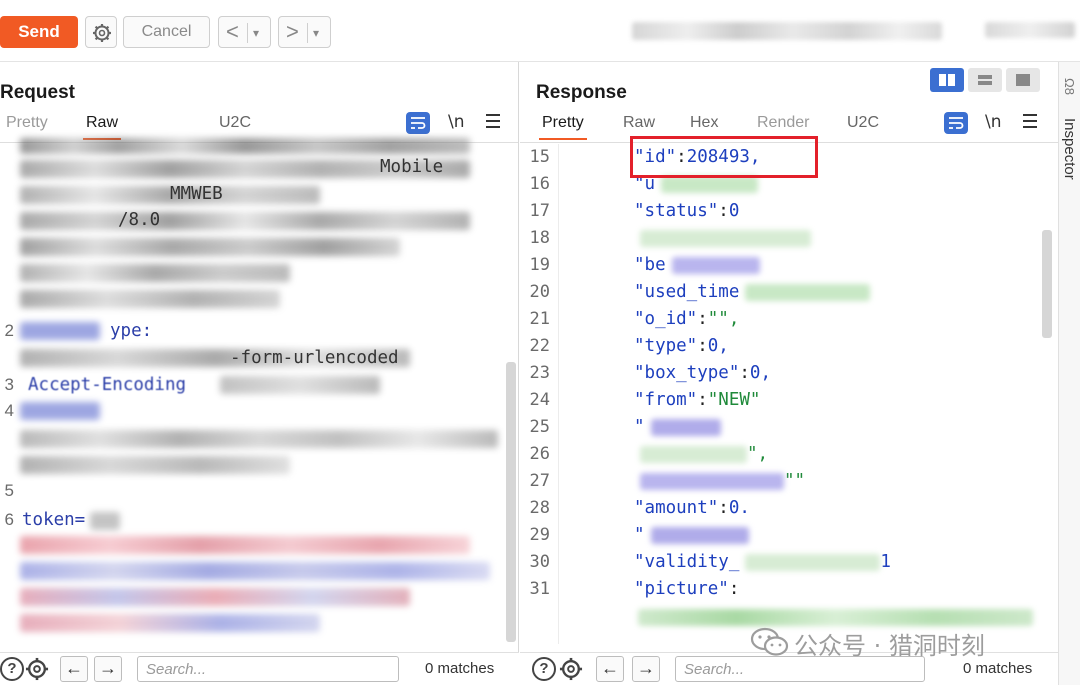  Describe the element at coordinates (511, 502) in the screenshot. I see `request-scrollbar` at that location.